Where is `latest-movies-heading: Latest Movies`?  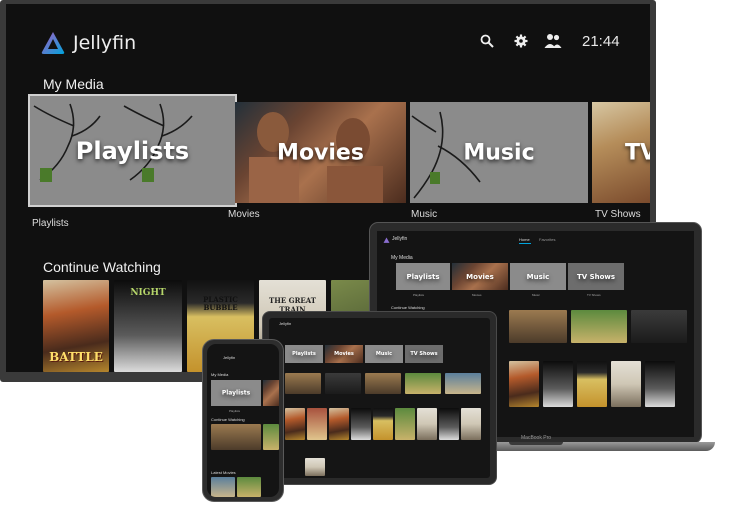 latest-movies-heading: Latest Movies is located at coordinates (223, 472).